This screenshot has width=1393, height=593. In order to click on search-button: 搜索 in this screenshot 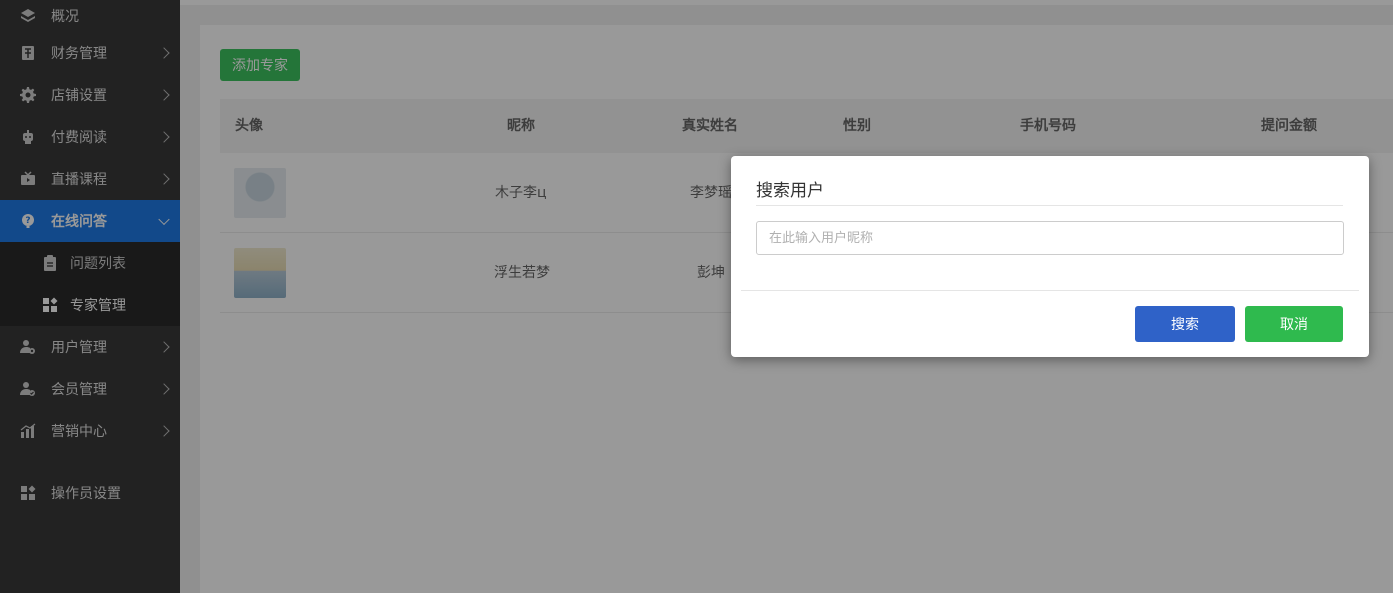, I will do `click(1185, 324)`.